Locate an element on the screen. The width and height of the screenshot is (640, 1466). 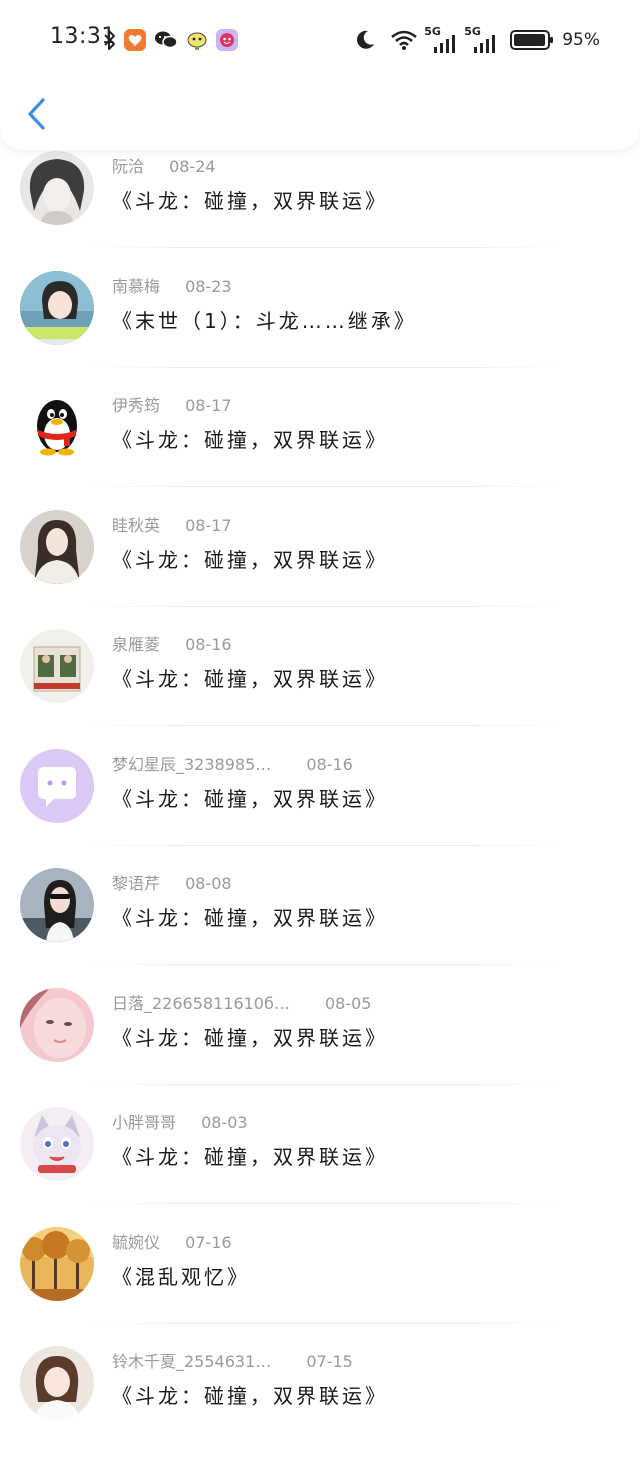
list-item: 铃木千夏_2554631… 07-15 《斗龙：碰撞，双界联运》 is located at coordinates (320, 1406).